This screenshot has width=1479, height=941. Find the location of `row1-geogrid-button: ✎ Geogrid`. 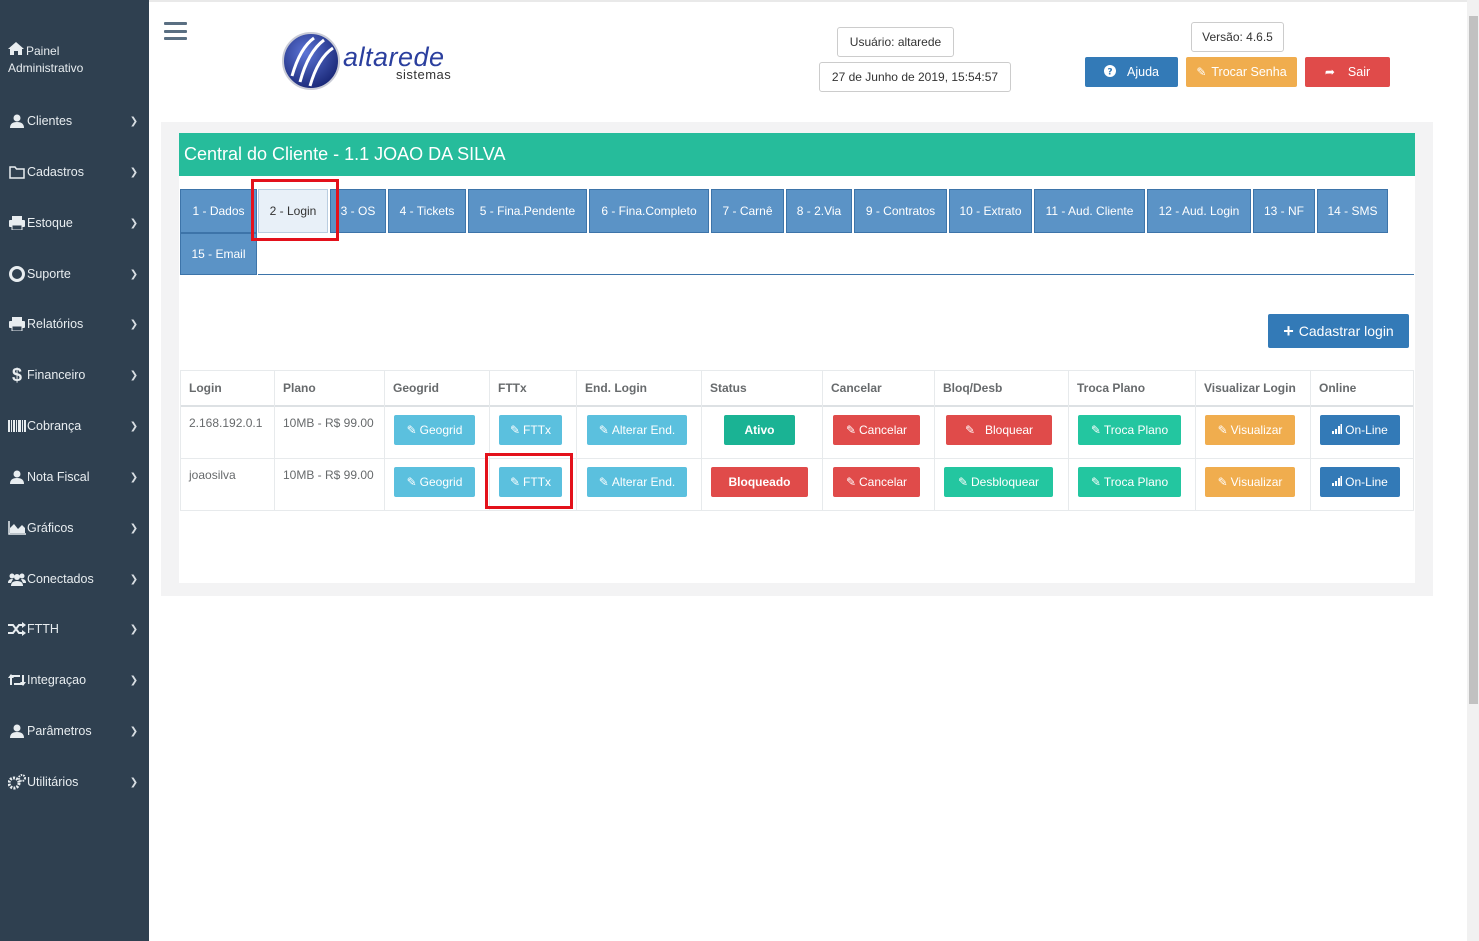

row1-geogrid-button: ✎ Geogrid is located at coordinates (434, 430).